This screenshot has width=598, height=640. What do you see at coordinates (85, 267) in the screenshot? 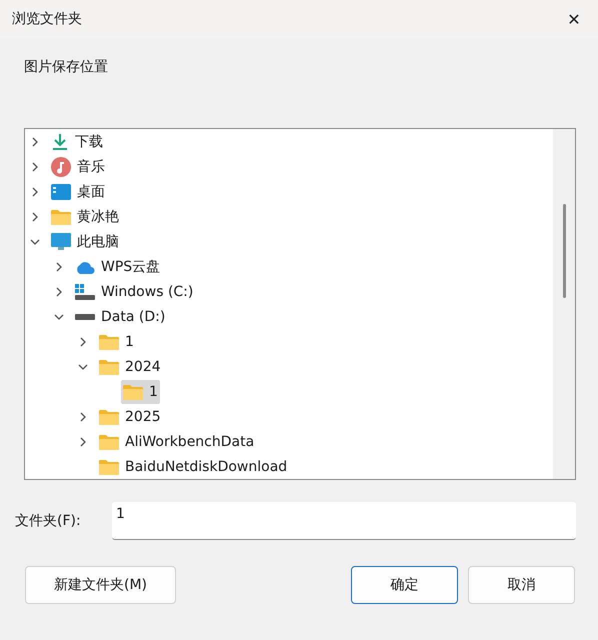
I see `cloud-icon` at bounding box center [85, 267].